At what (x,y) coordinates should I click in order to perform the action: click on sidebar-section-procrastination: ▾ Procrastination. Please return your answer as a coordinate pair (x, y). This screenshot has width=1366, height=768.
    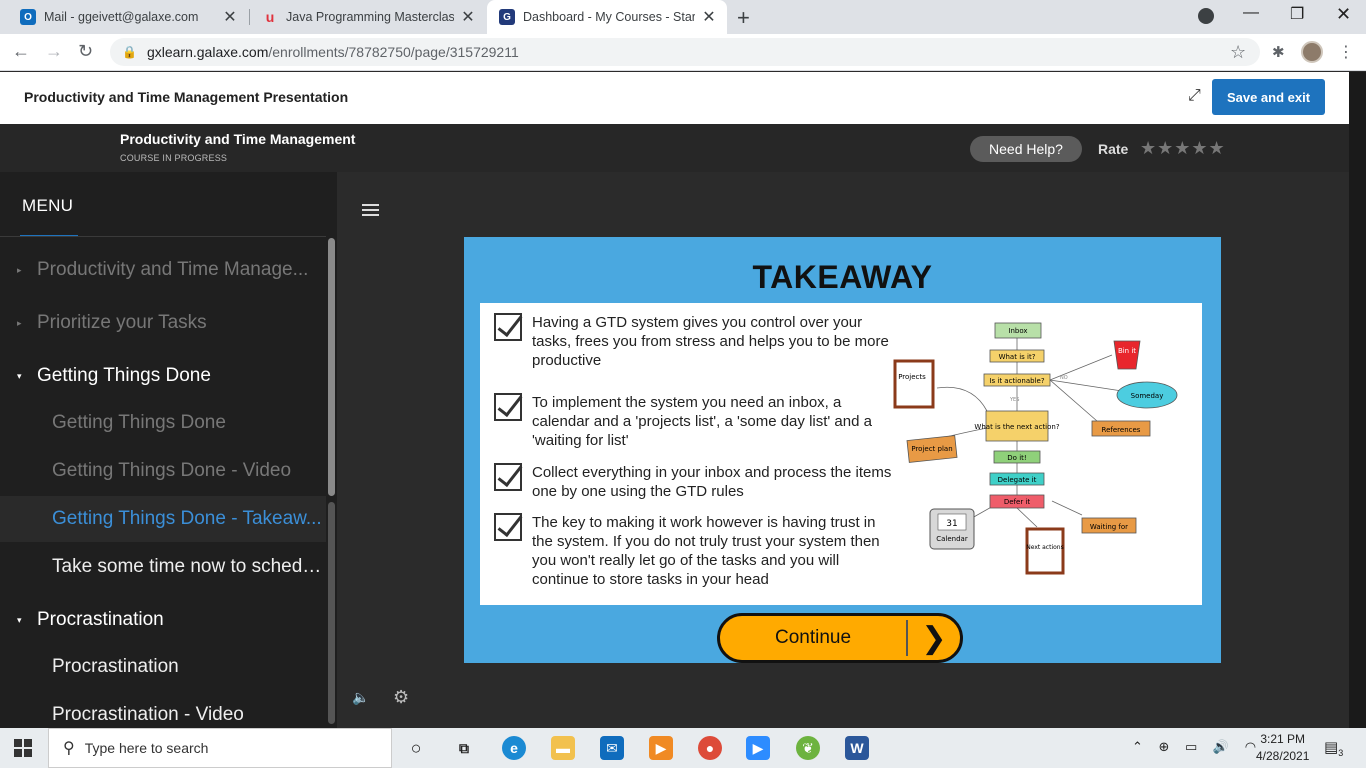
    Looking at the image, I should click on (163, 620).